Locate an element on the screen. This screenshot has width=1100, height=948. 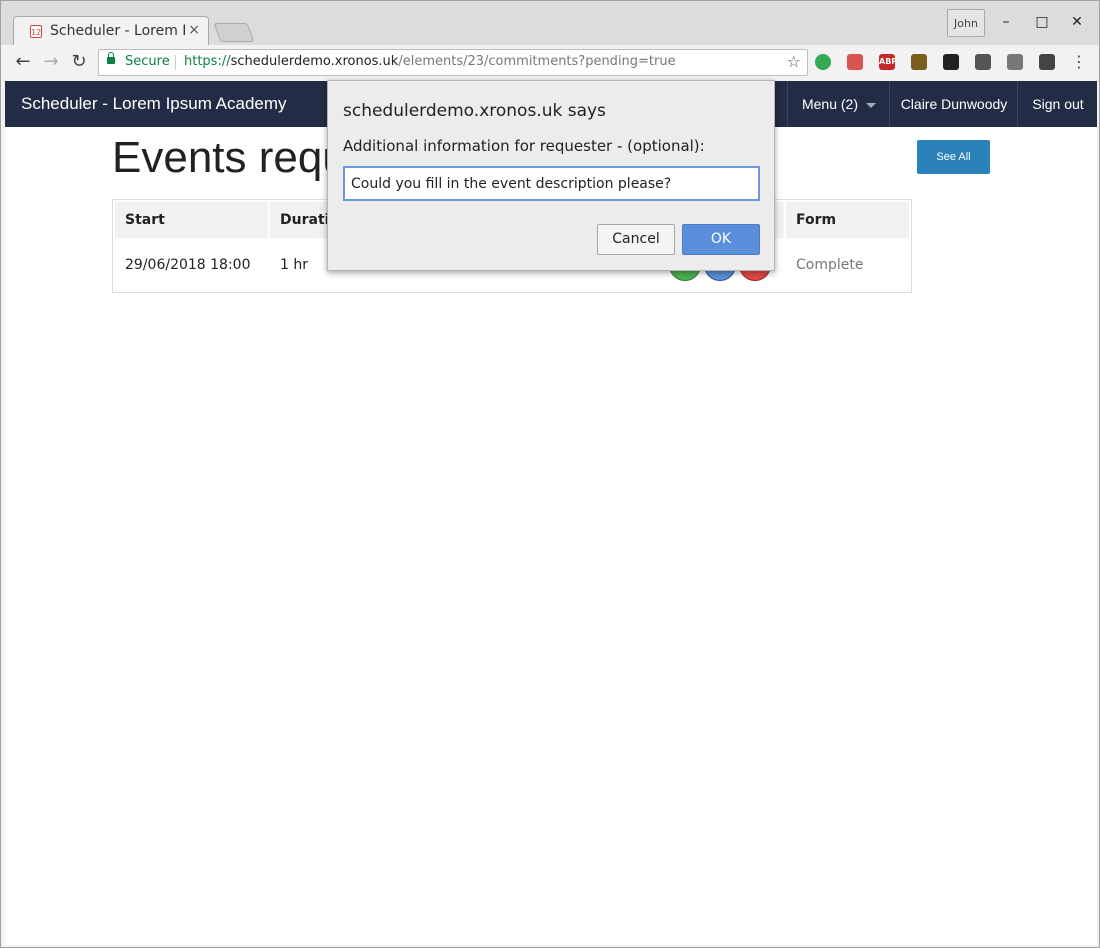
column-header-form: Form is located at coordinates (847, 220).